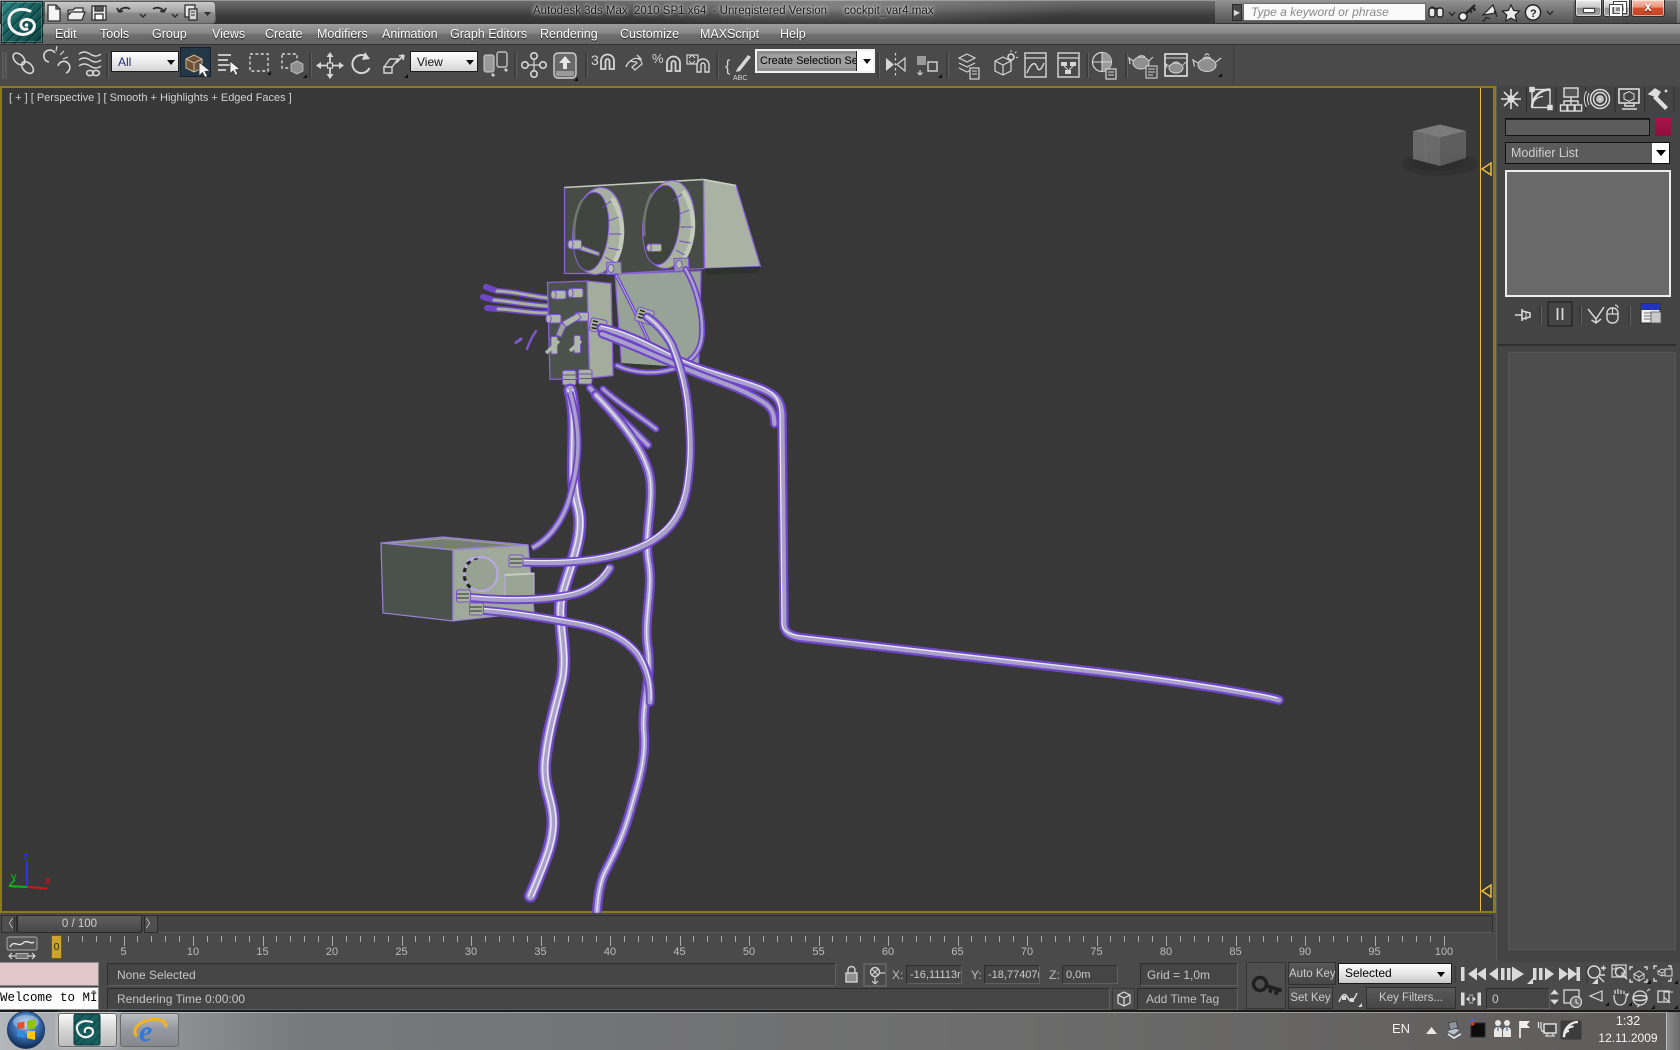  I want to click on svg-text: y, so click(14, 877).